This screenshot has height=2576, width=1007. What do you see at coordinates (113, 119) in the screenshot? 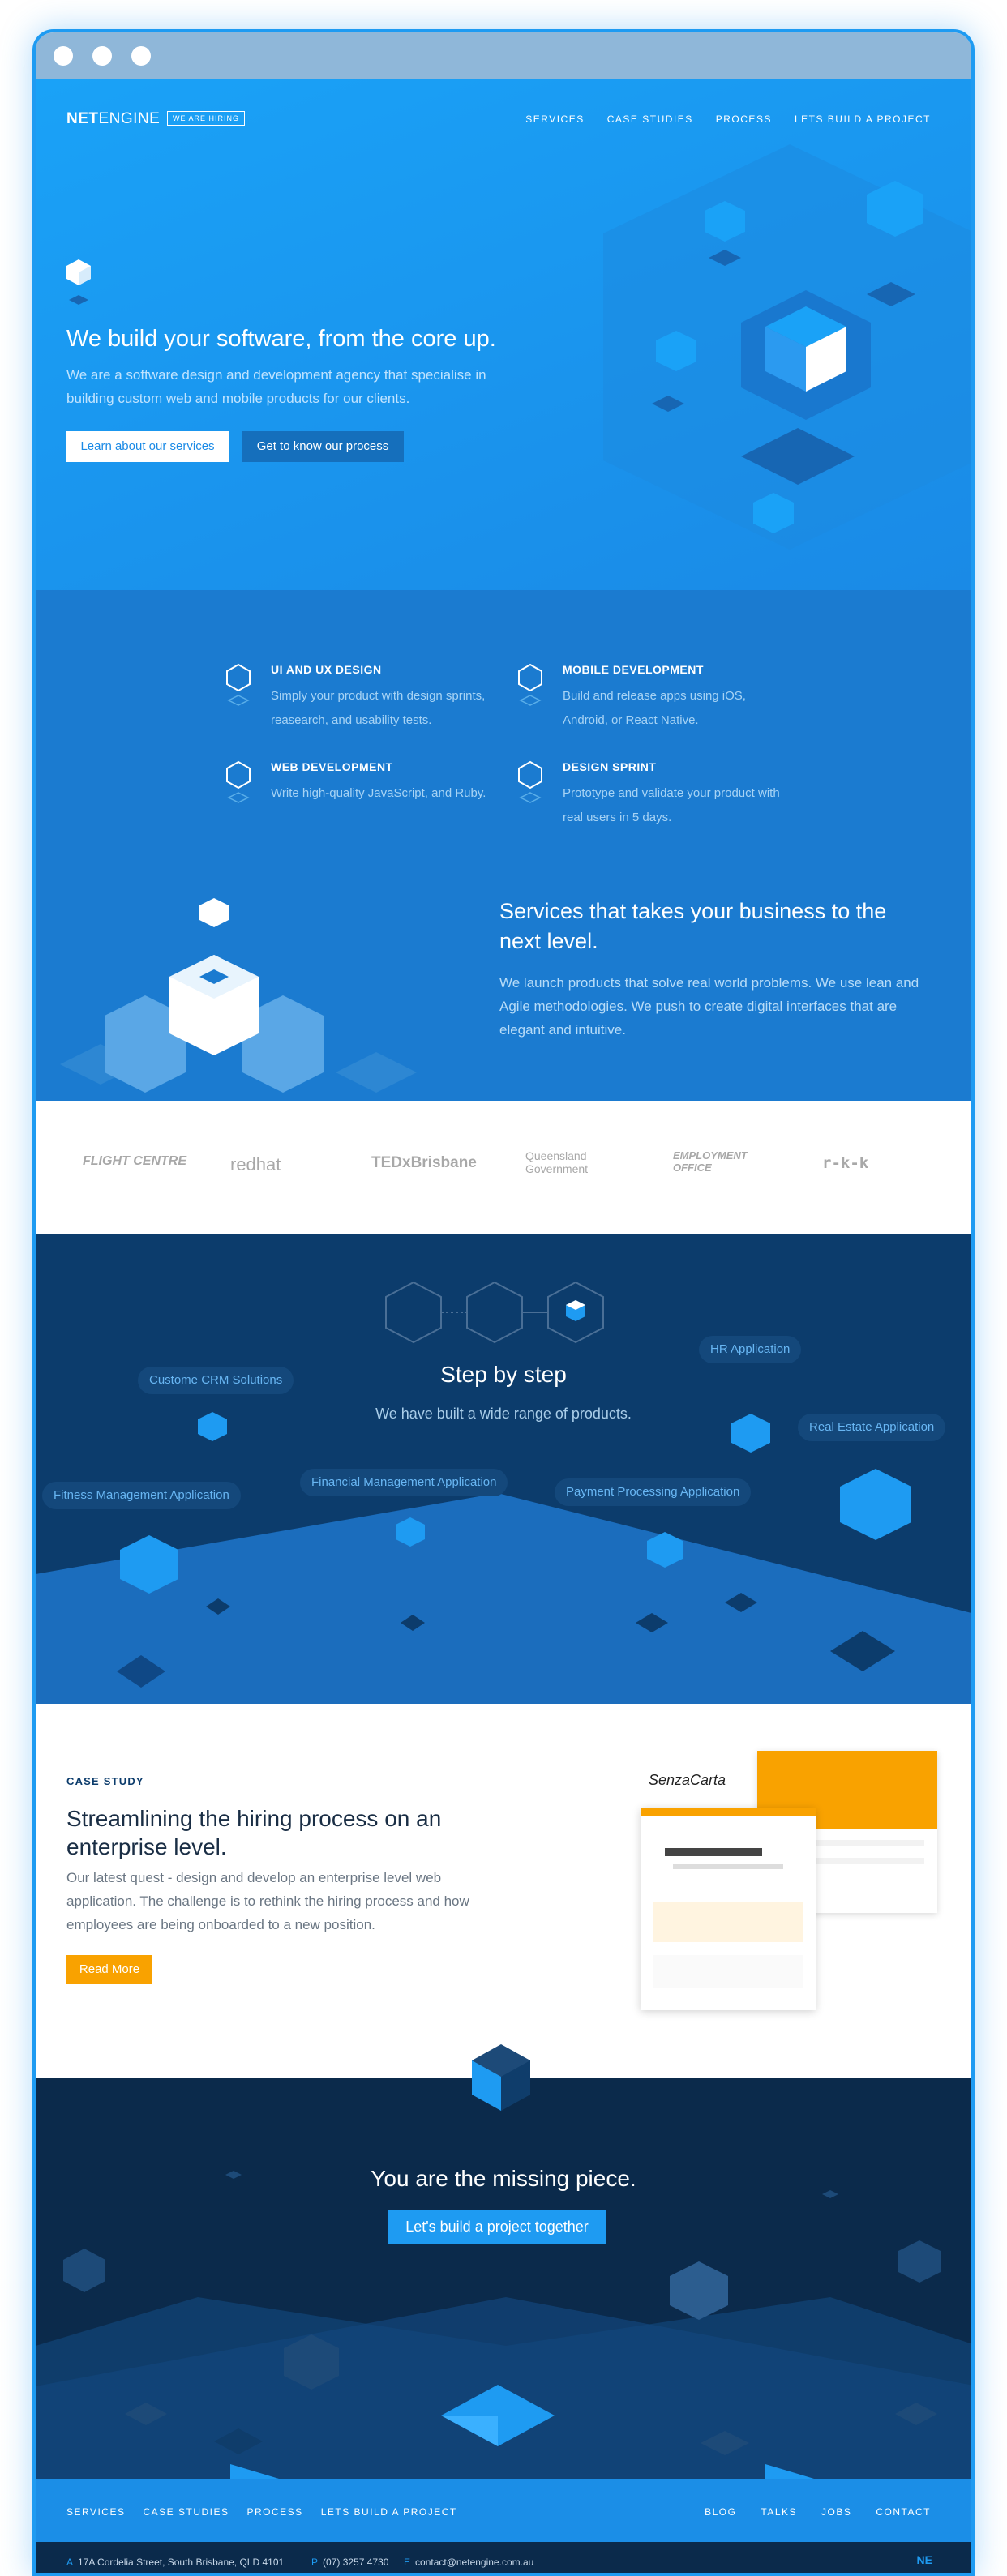
I see `netengine-logo: NETENGINE` at bounding box center [113, 119].